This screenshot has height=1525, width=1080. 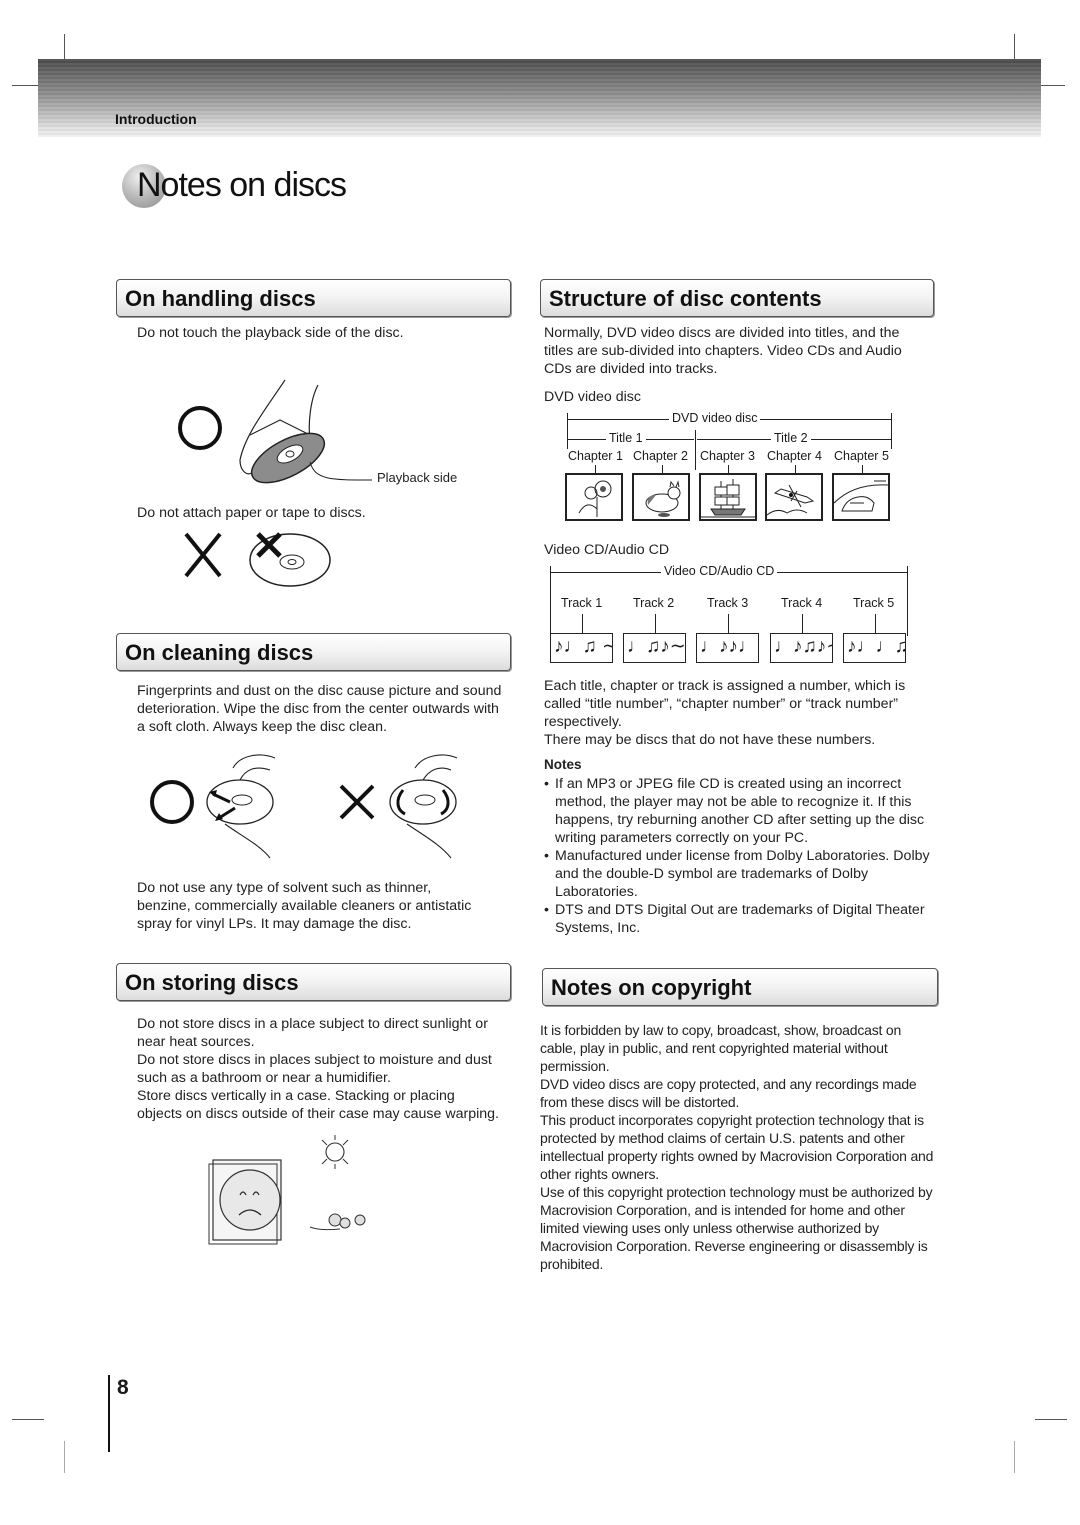 I want to click on cleaning-heading-text: On cleaning discs, so click(x=219, y=652).